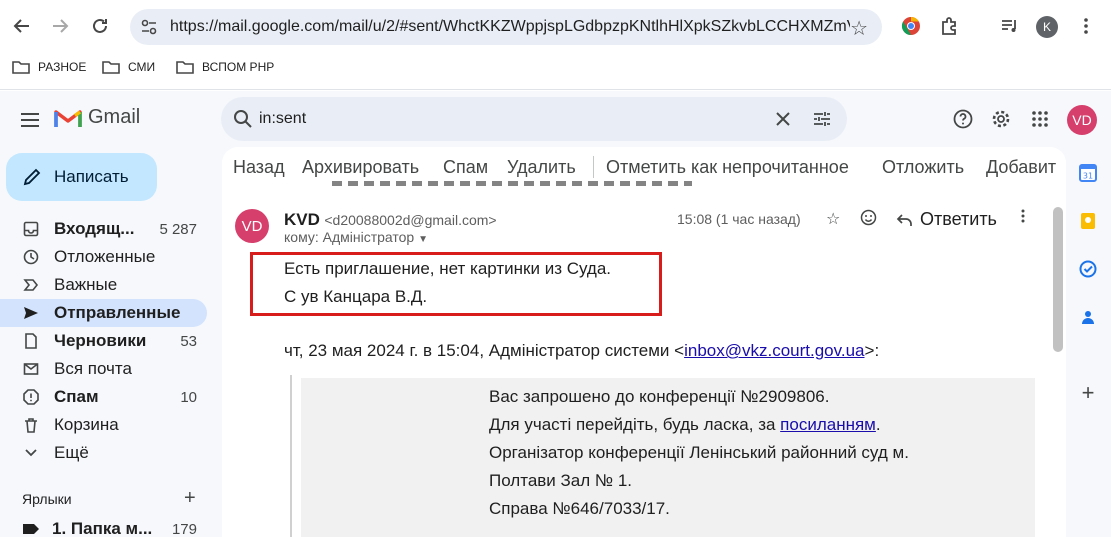 The width and height of the screenshot is (1111, 537). What do you see at coordinates (1010, 26) in the screenshot?
I see `media-control-icon` at bounding box center [1010, 26].